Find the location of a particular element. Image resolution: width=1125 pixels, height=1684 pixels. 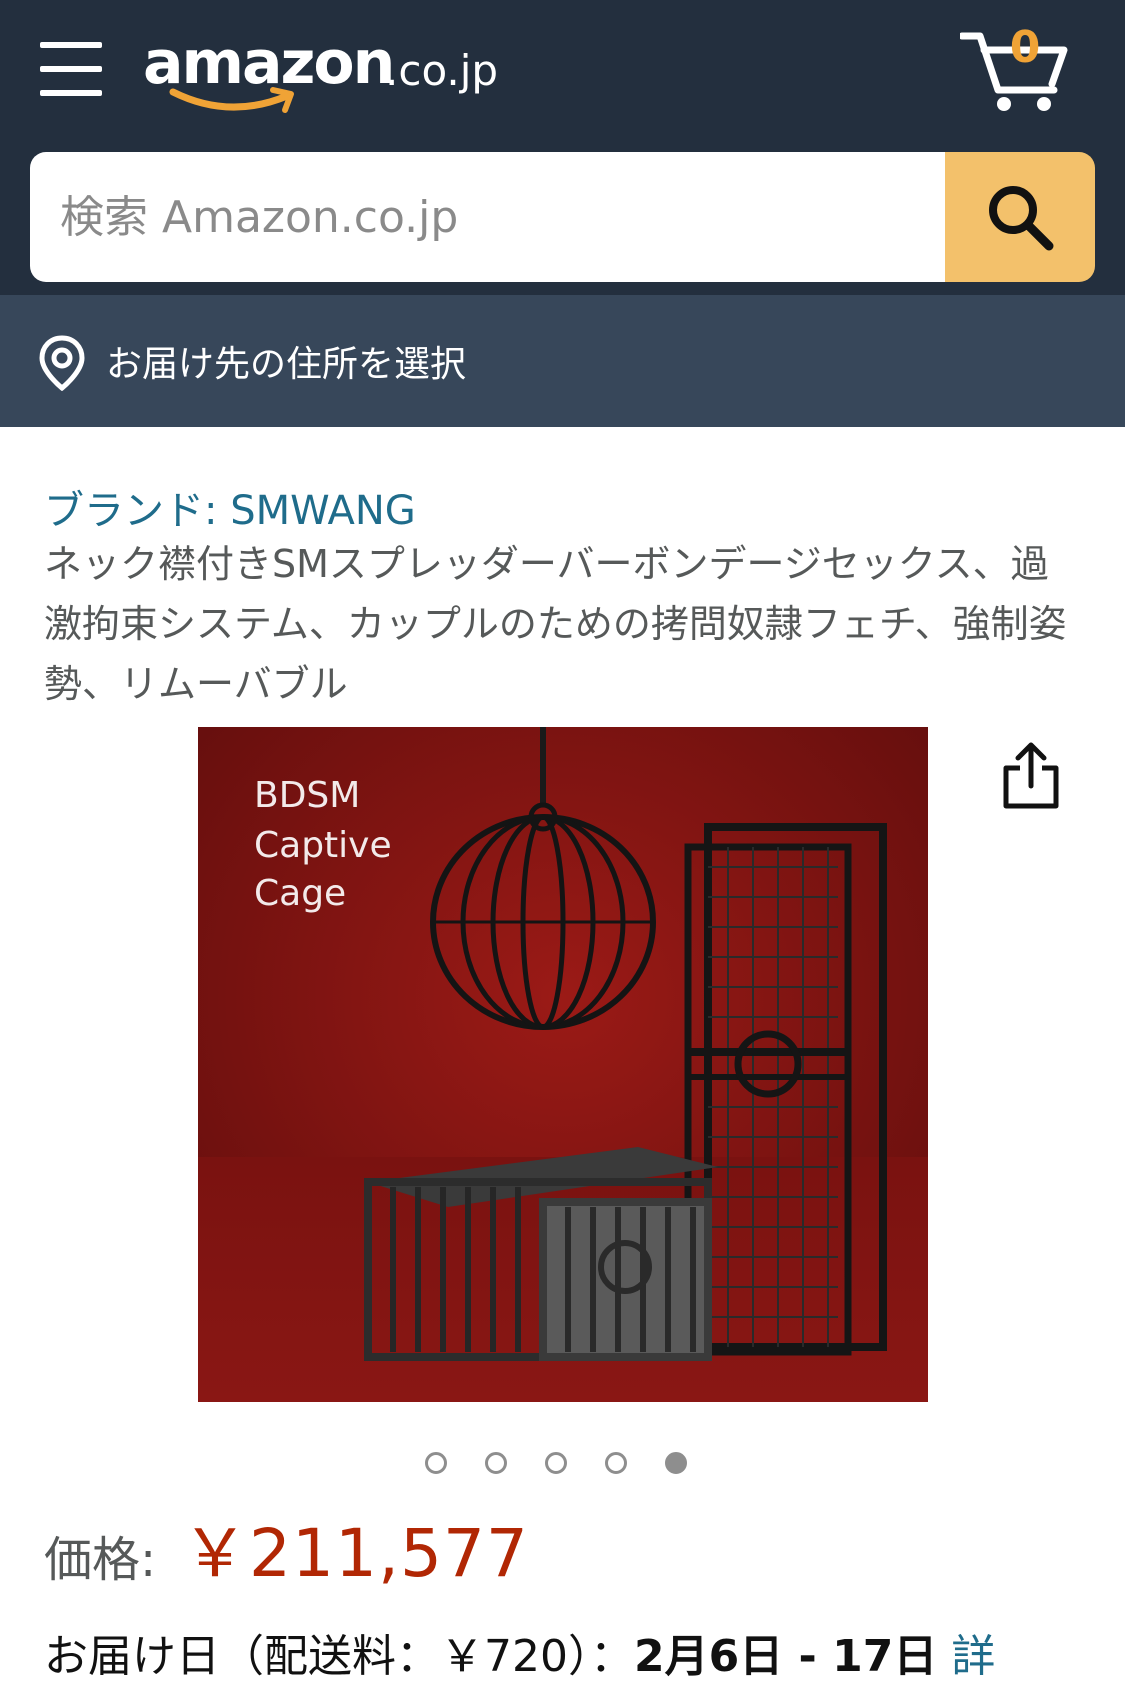

image-carousel-indicator is located at coordinates (575, 1467).